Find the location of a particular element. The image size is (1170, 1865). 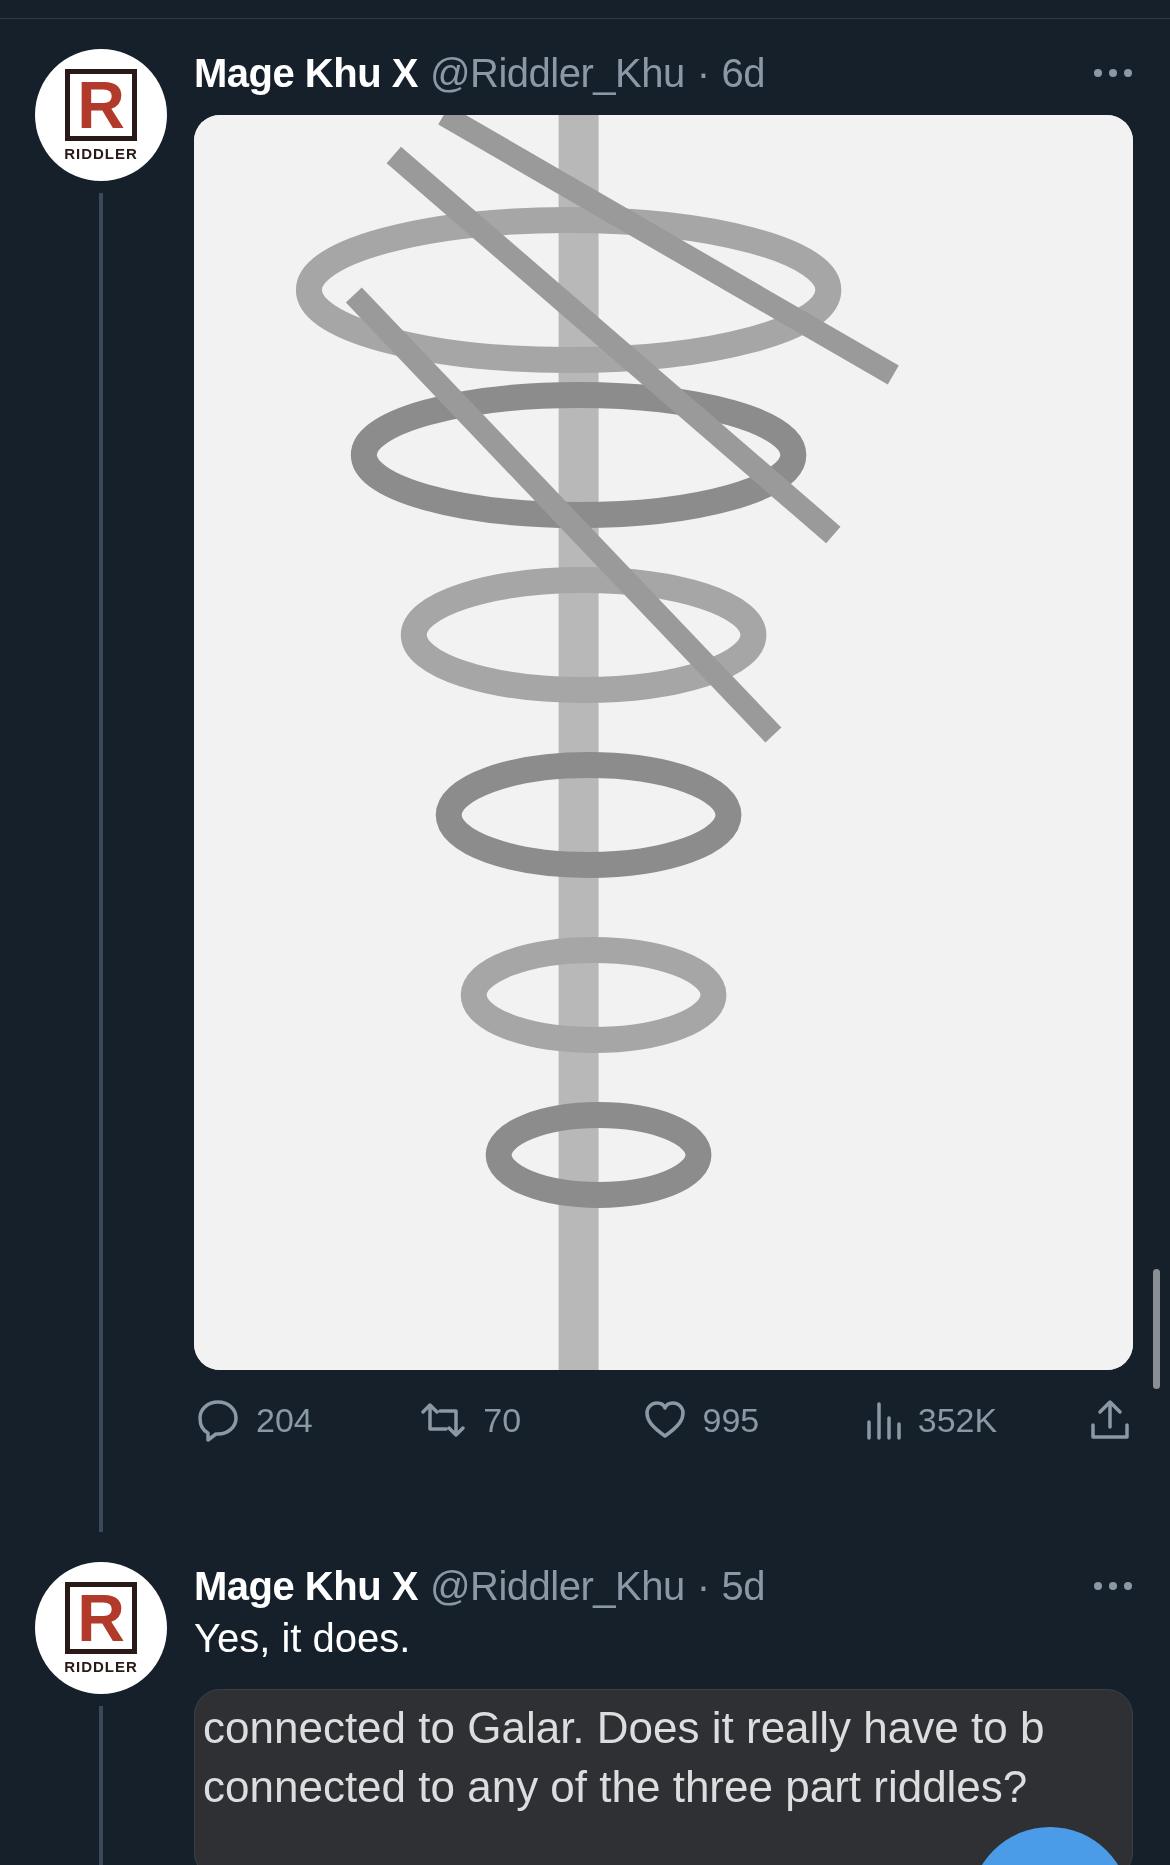

screenshot-text: connected to any of the three part riddles? is located at coordinates (616, 1787).